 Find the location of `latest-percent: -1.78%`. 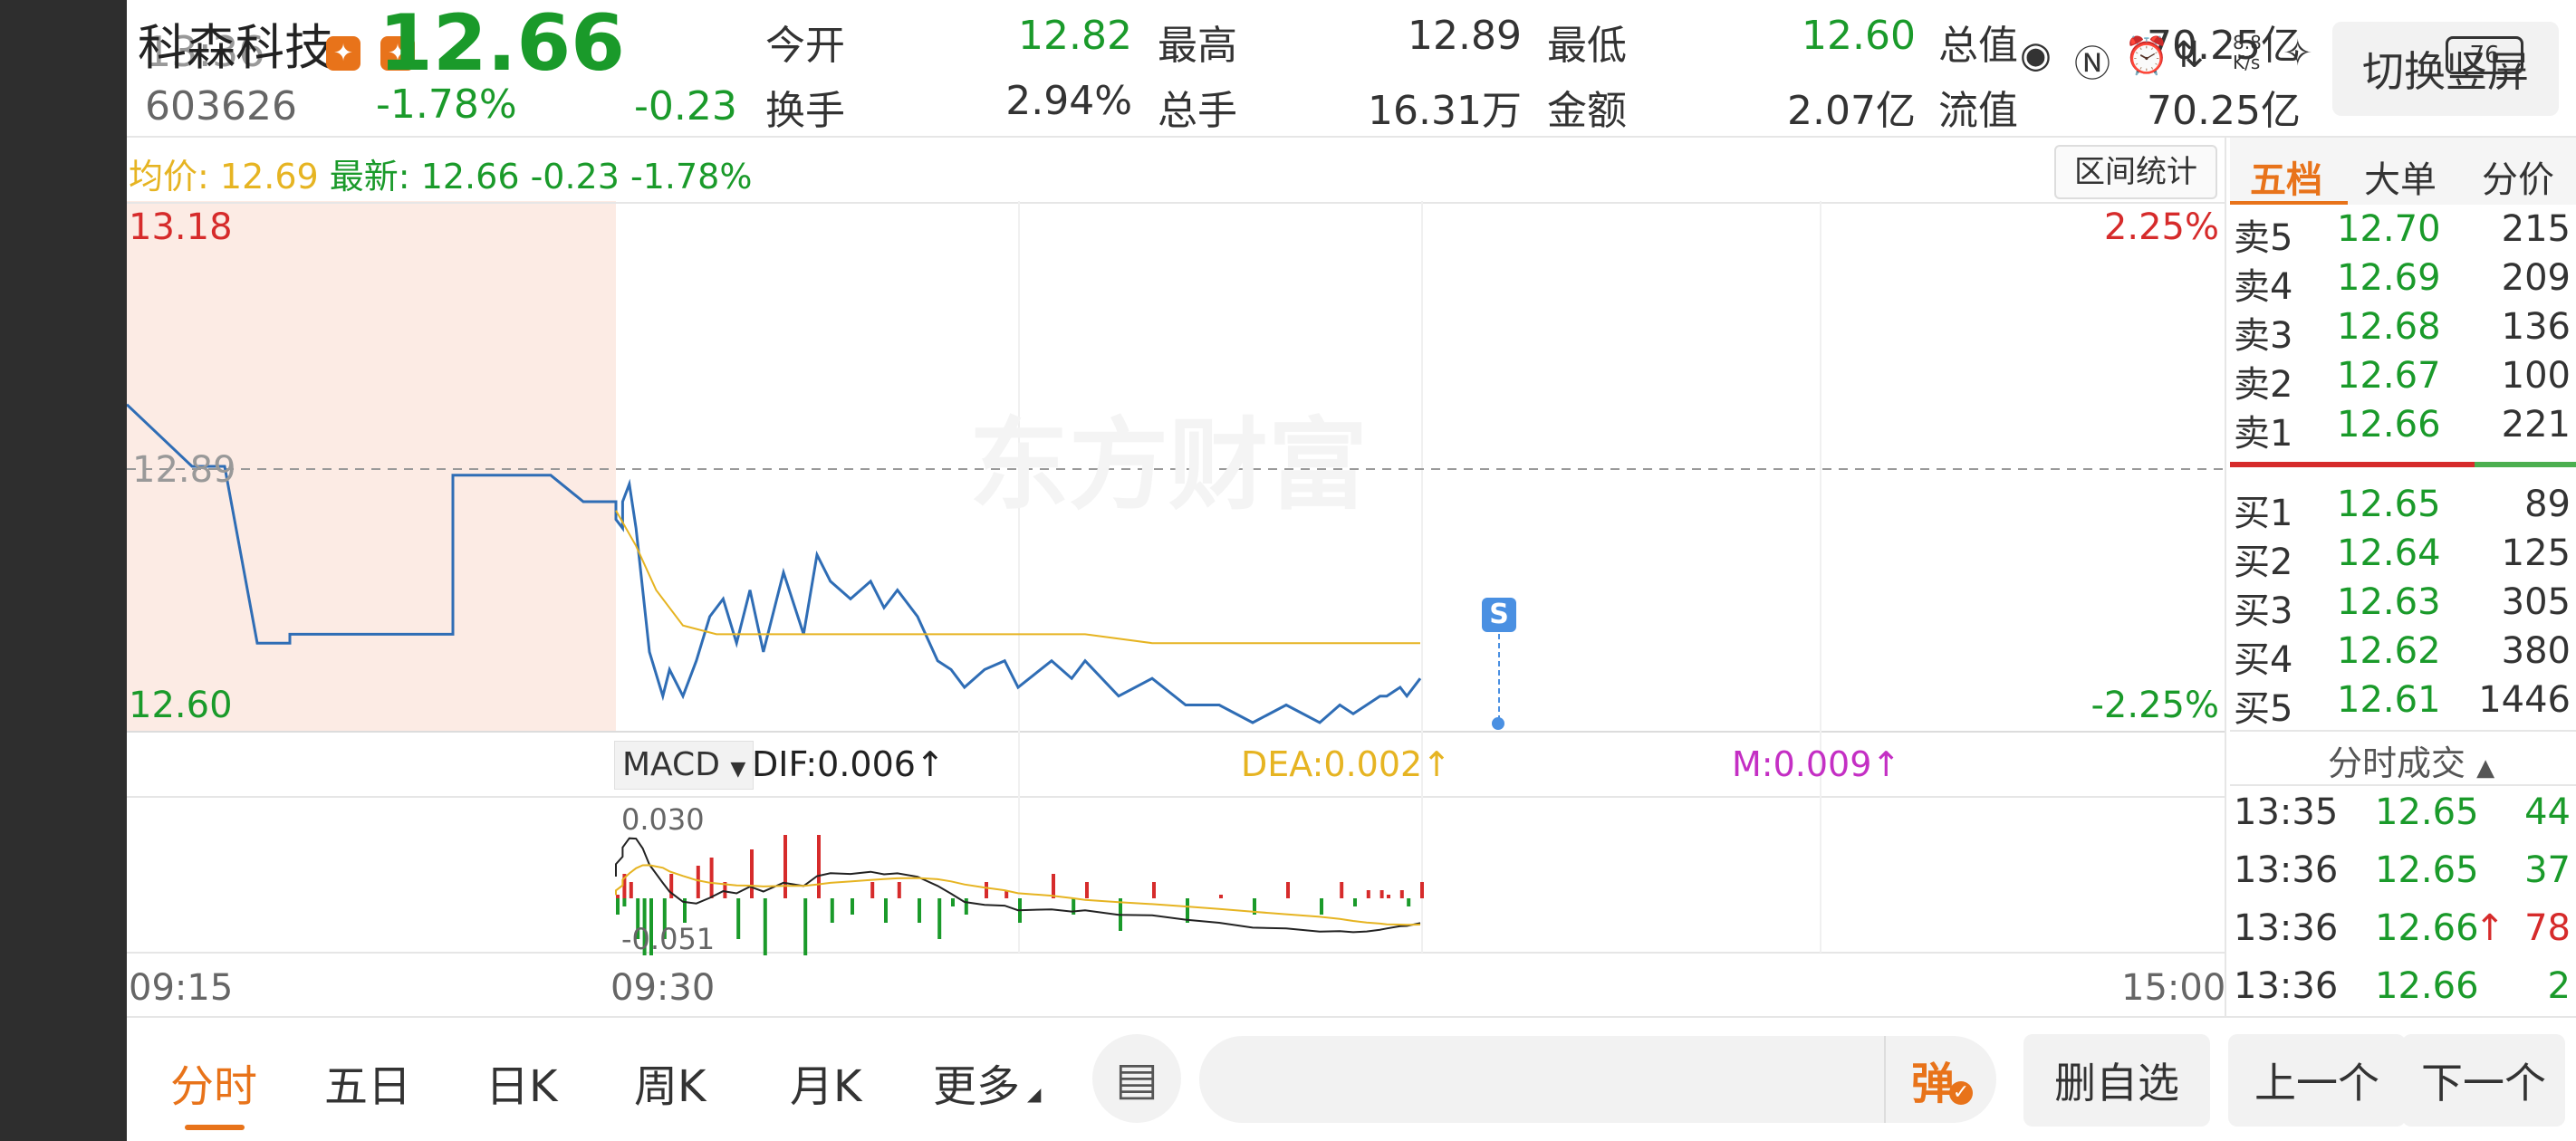

latest-percent: -1.78% is located at coordinates (691, 177).